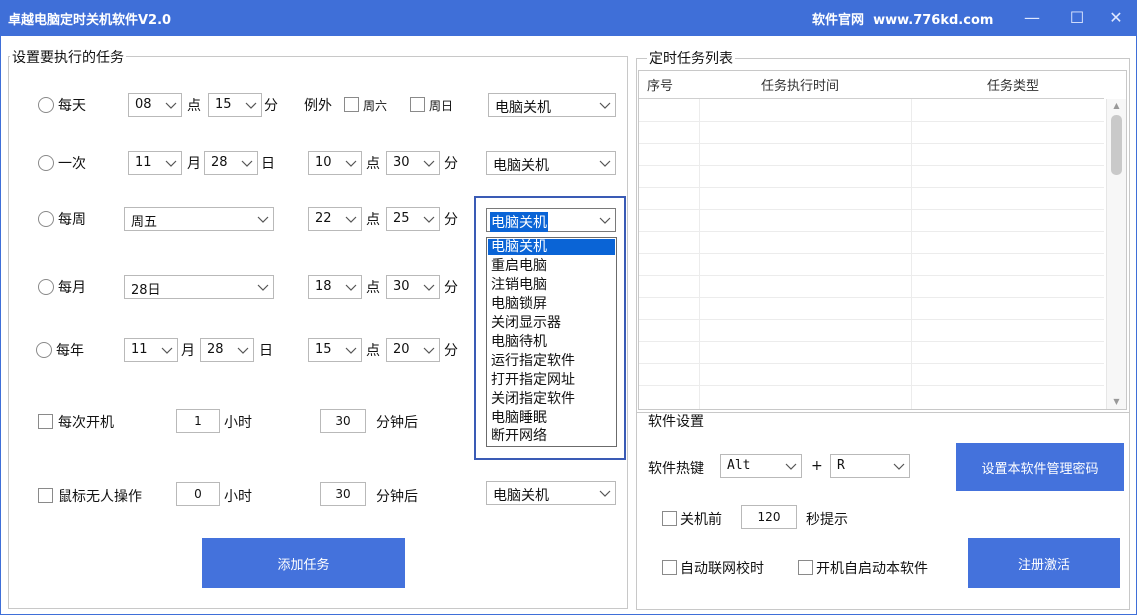 Image resolution: width=1137 pixels, height=615 pixels. What do you see at coordinates (413, 287) in the screenshot?
I see `monthly-minute-select: 30` at bounding box center [413, 287].